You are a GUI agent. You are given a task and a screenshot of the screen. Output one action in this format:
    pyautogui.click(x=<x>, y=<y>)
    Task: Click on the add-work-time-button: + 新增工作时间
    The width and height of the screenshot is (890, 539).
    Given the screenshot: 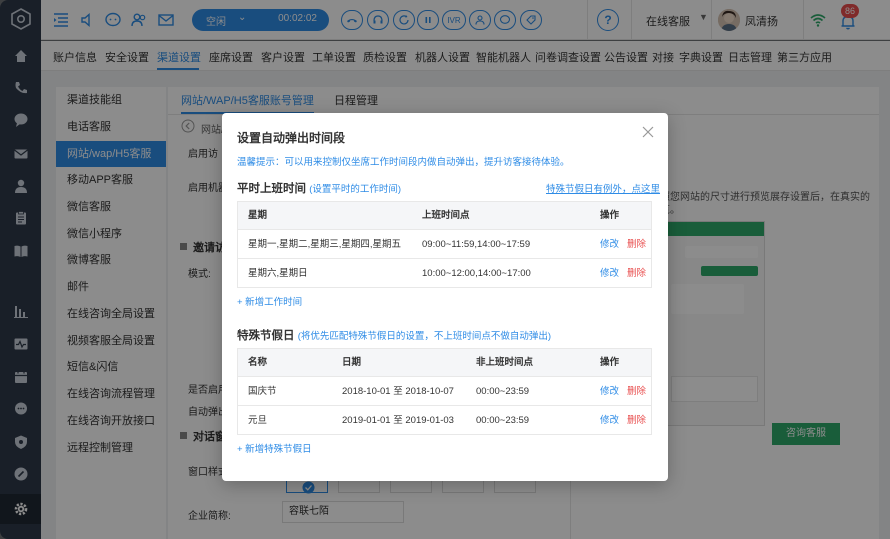 What is the action you would take?
    pyautogui.click(x=269, y=301)
    